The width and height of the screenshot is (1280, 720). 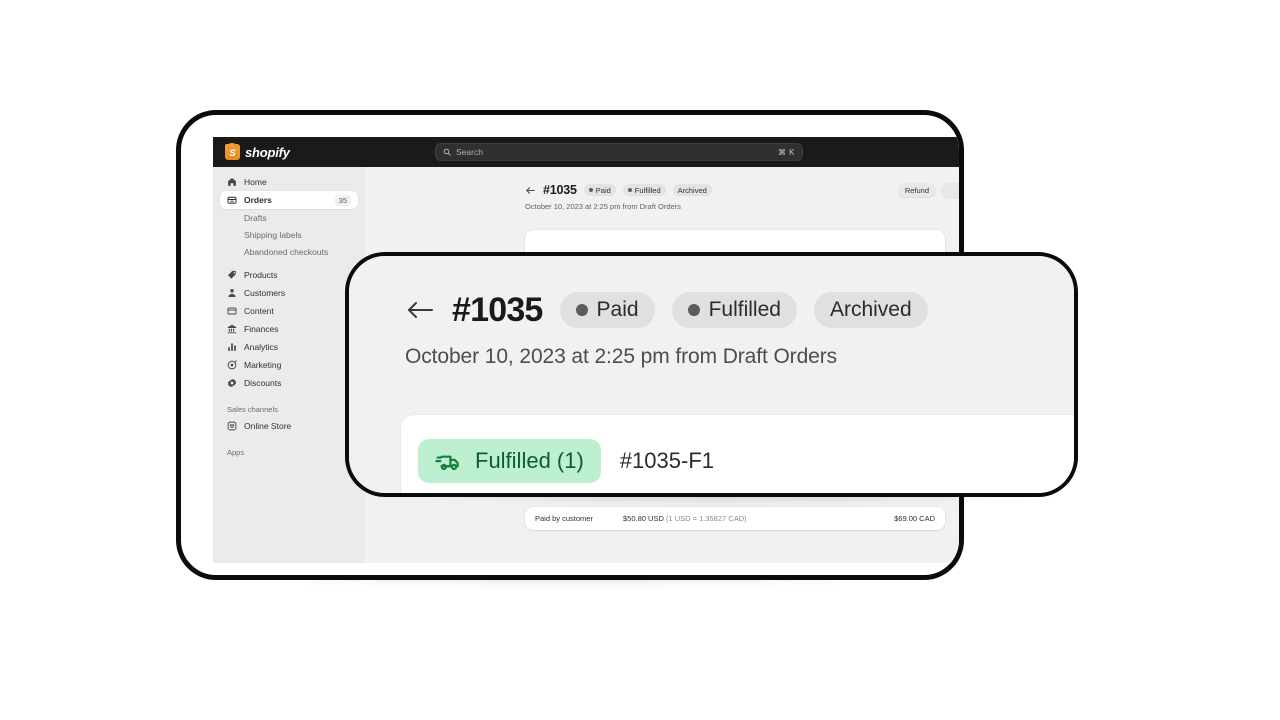 What do you see at coordinates (232, 182) in the screenshot?
I see `home-icon` at bounding box center [232, 182].